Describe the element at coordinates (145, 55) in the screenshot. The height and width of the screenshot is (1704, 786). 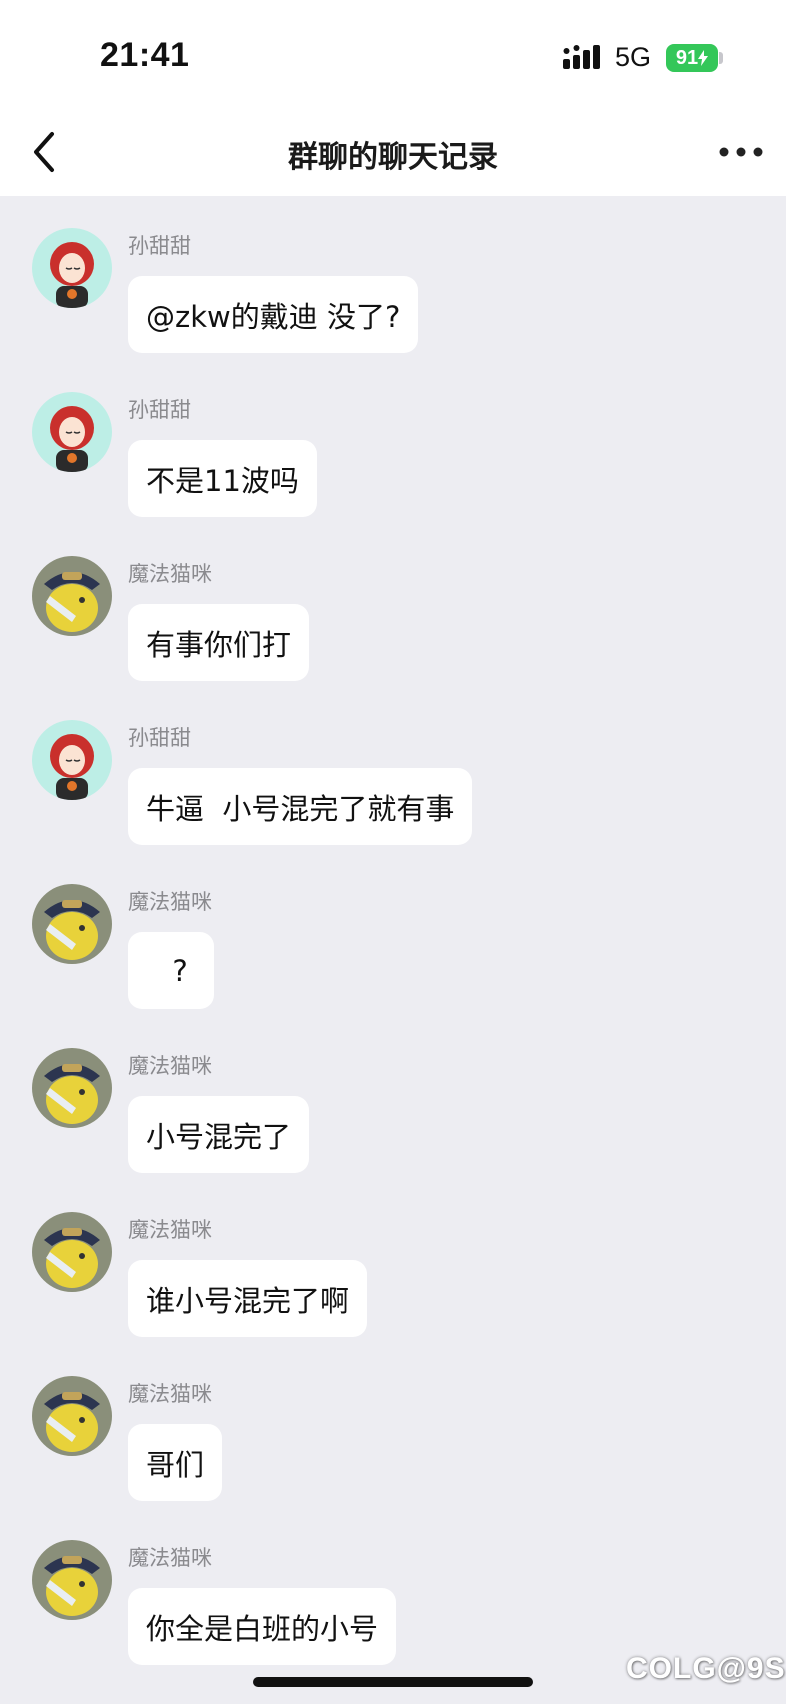
I see `status-time: 21:41` at that location.